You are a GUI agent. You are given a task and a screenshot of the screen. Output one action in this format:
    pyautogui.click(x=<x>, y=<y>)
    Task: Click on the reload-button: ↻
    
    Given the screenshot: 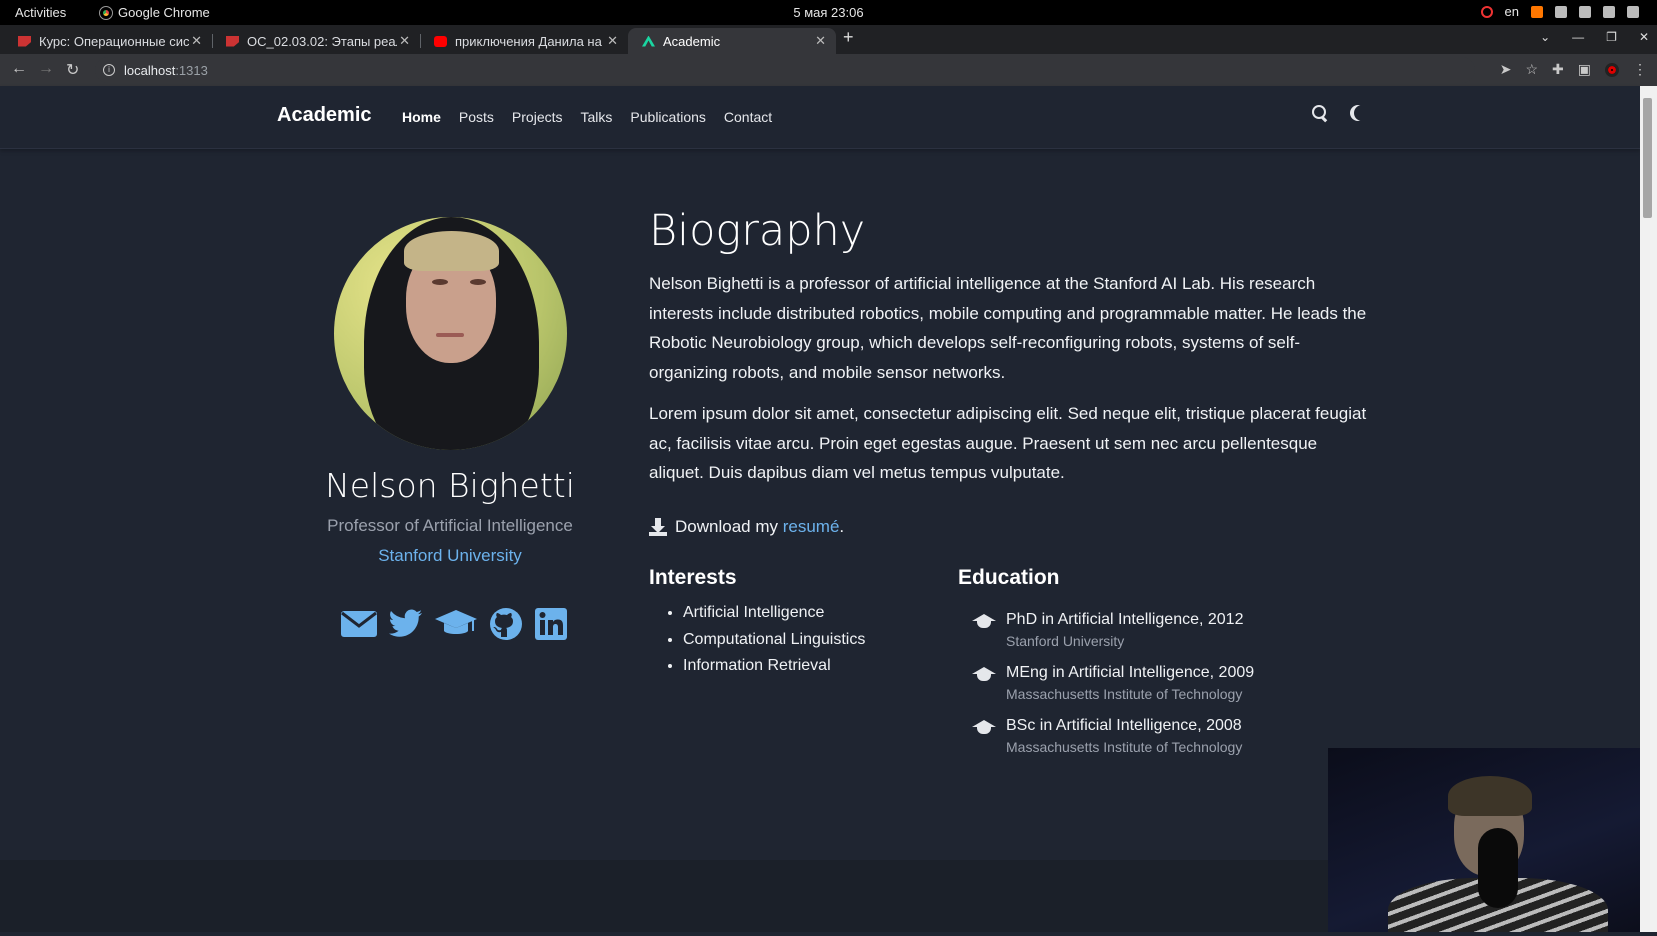 What is the action you would take?
    pyautogui.click(x=72, y=70)
    